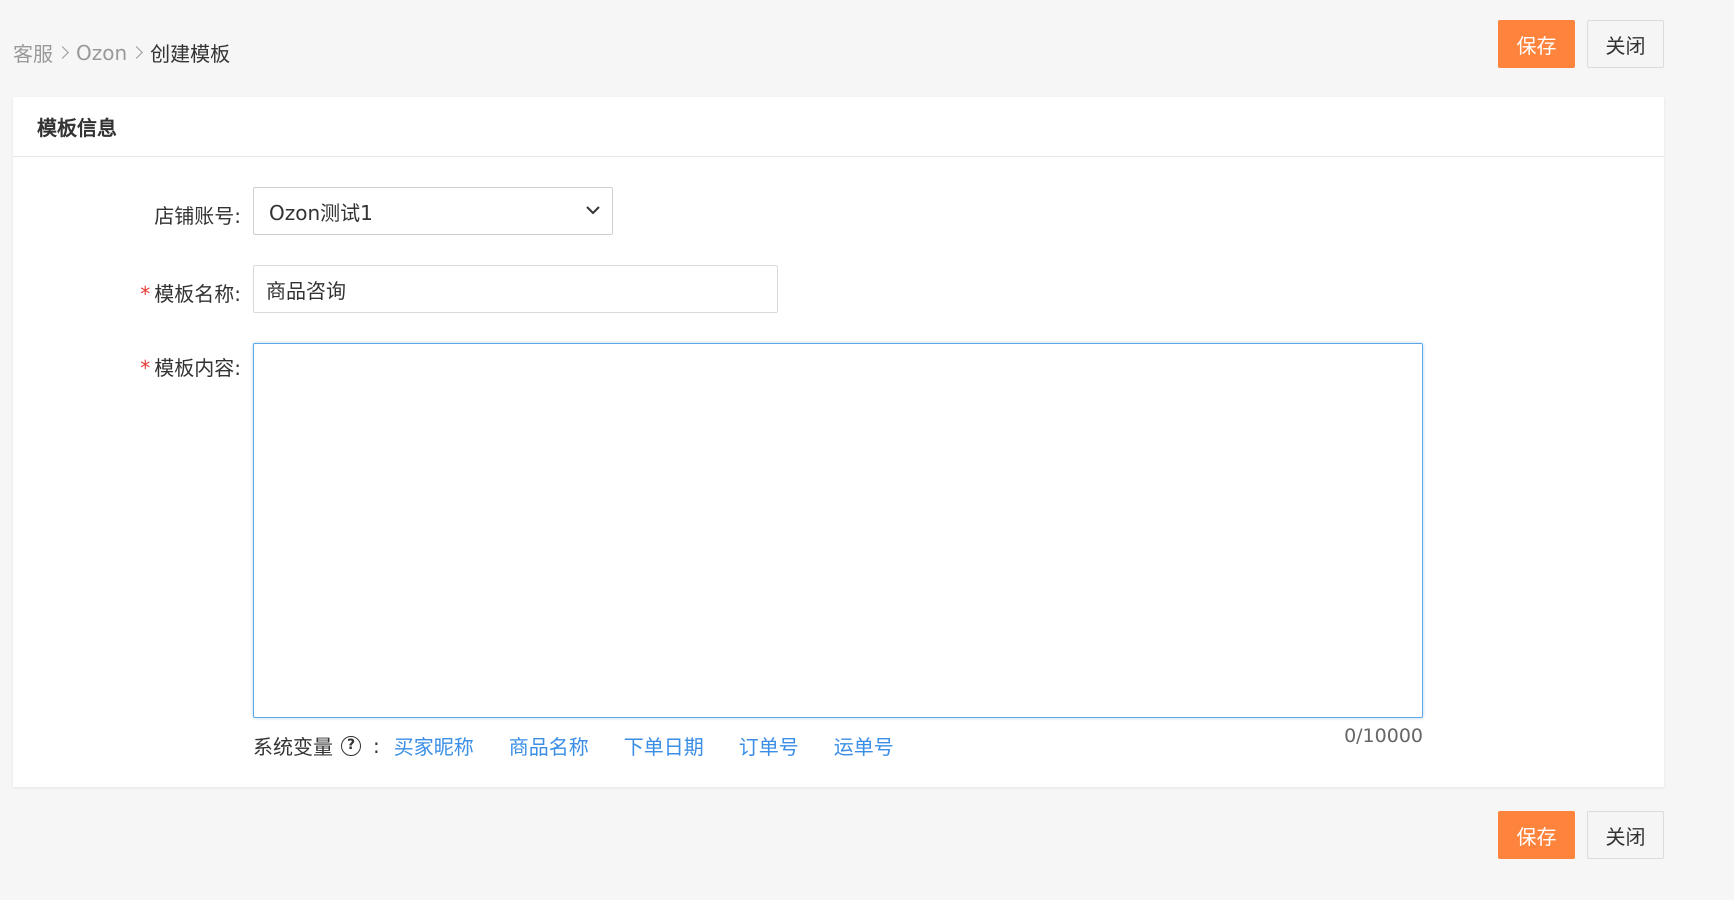  Describe the element at coordinates (293, 747) in the screenshot. I see `system-variables-label: 系统变量` at that location.